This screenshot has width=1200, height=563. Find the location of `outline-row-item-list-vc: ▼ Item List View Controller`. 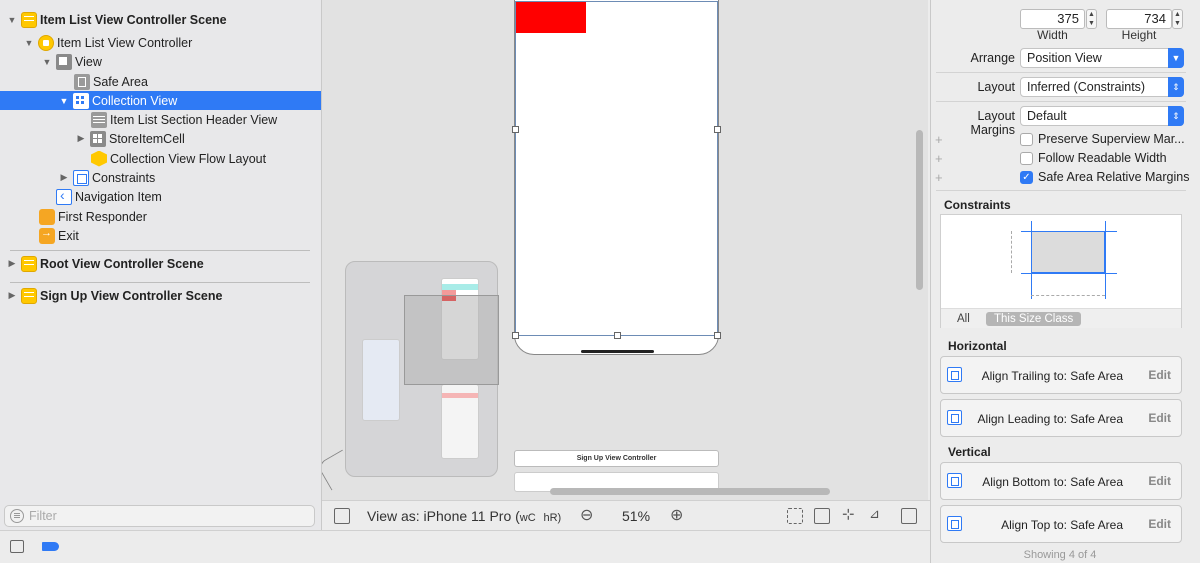

outline-row-item-list-vc: ▼ Item List View Controller is located at coordinates (160, 42).